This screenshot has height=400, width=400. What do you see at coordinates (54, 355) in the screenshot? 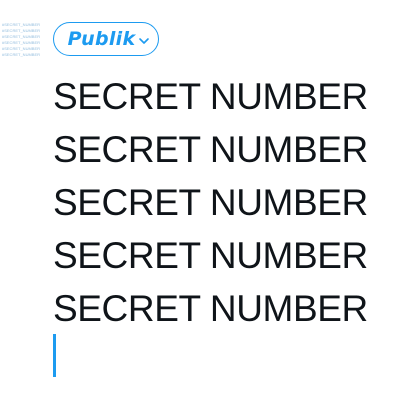
I see `text-cursor` at bounding box center [54, 355].